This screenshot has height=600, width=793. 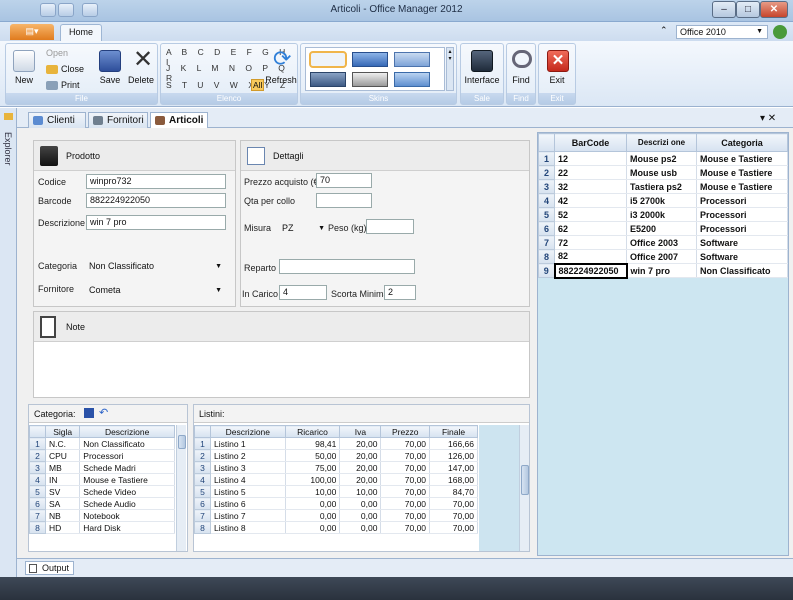 What do you see at coordinates (127, 491) in the screenshot?
I see `table-cell: Schede Video` at bounding box center [127, 491].